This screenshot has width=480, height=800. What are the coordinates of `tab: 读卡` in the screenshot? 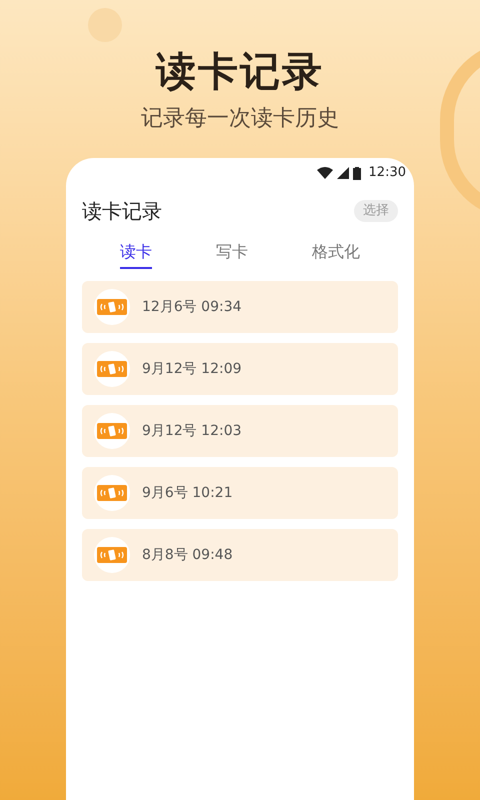 It's located at (136, 254).